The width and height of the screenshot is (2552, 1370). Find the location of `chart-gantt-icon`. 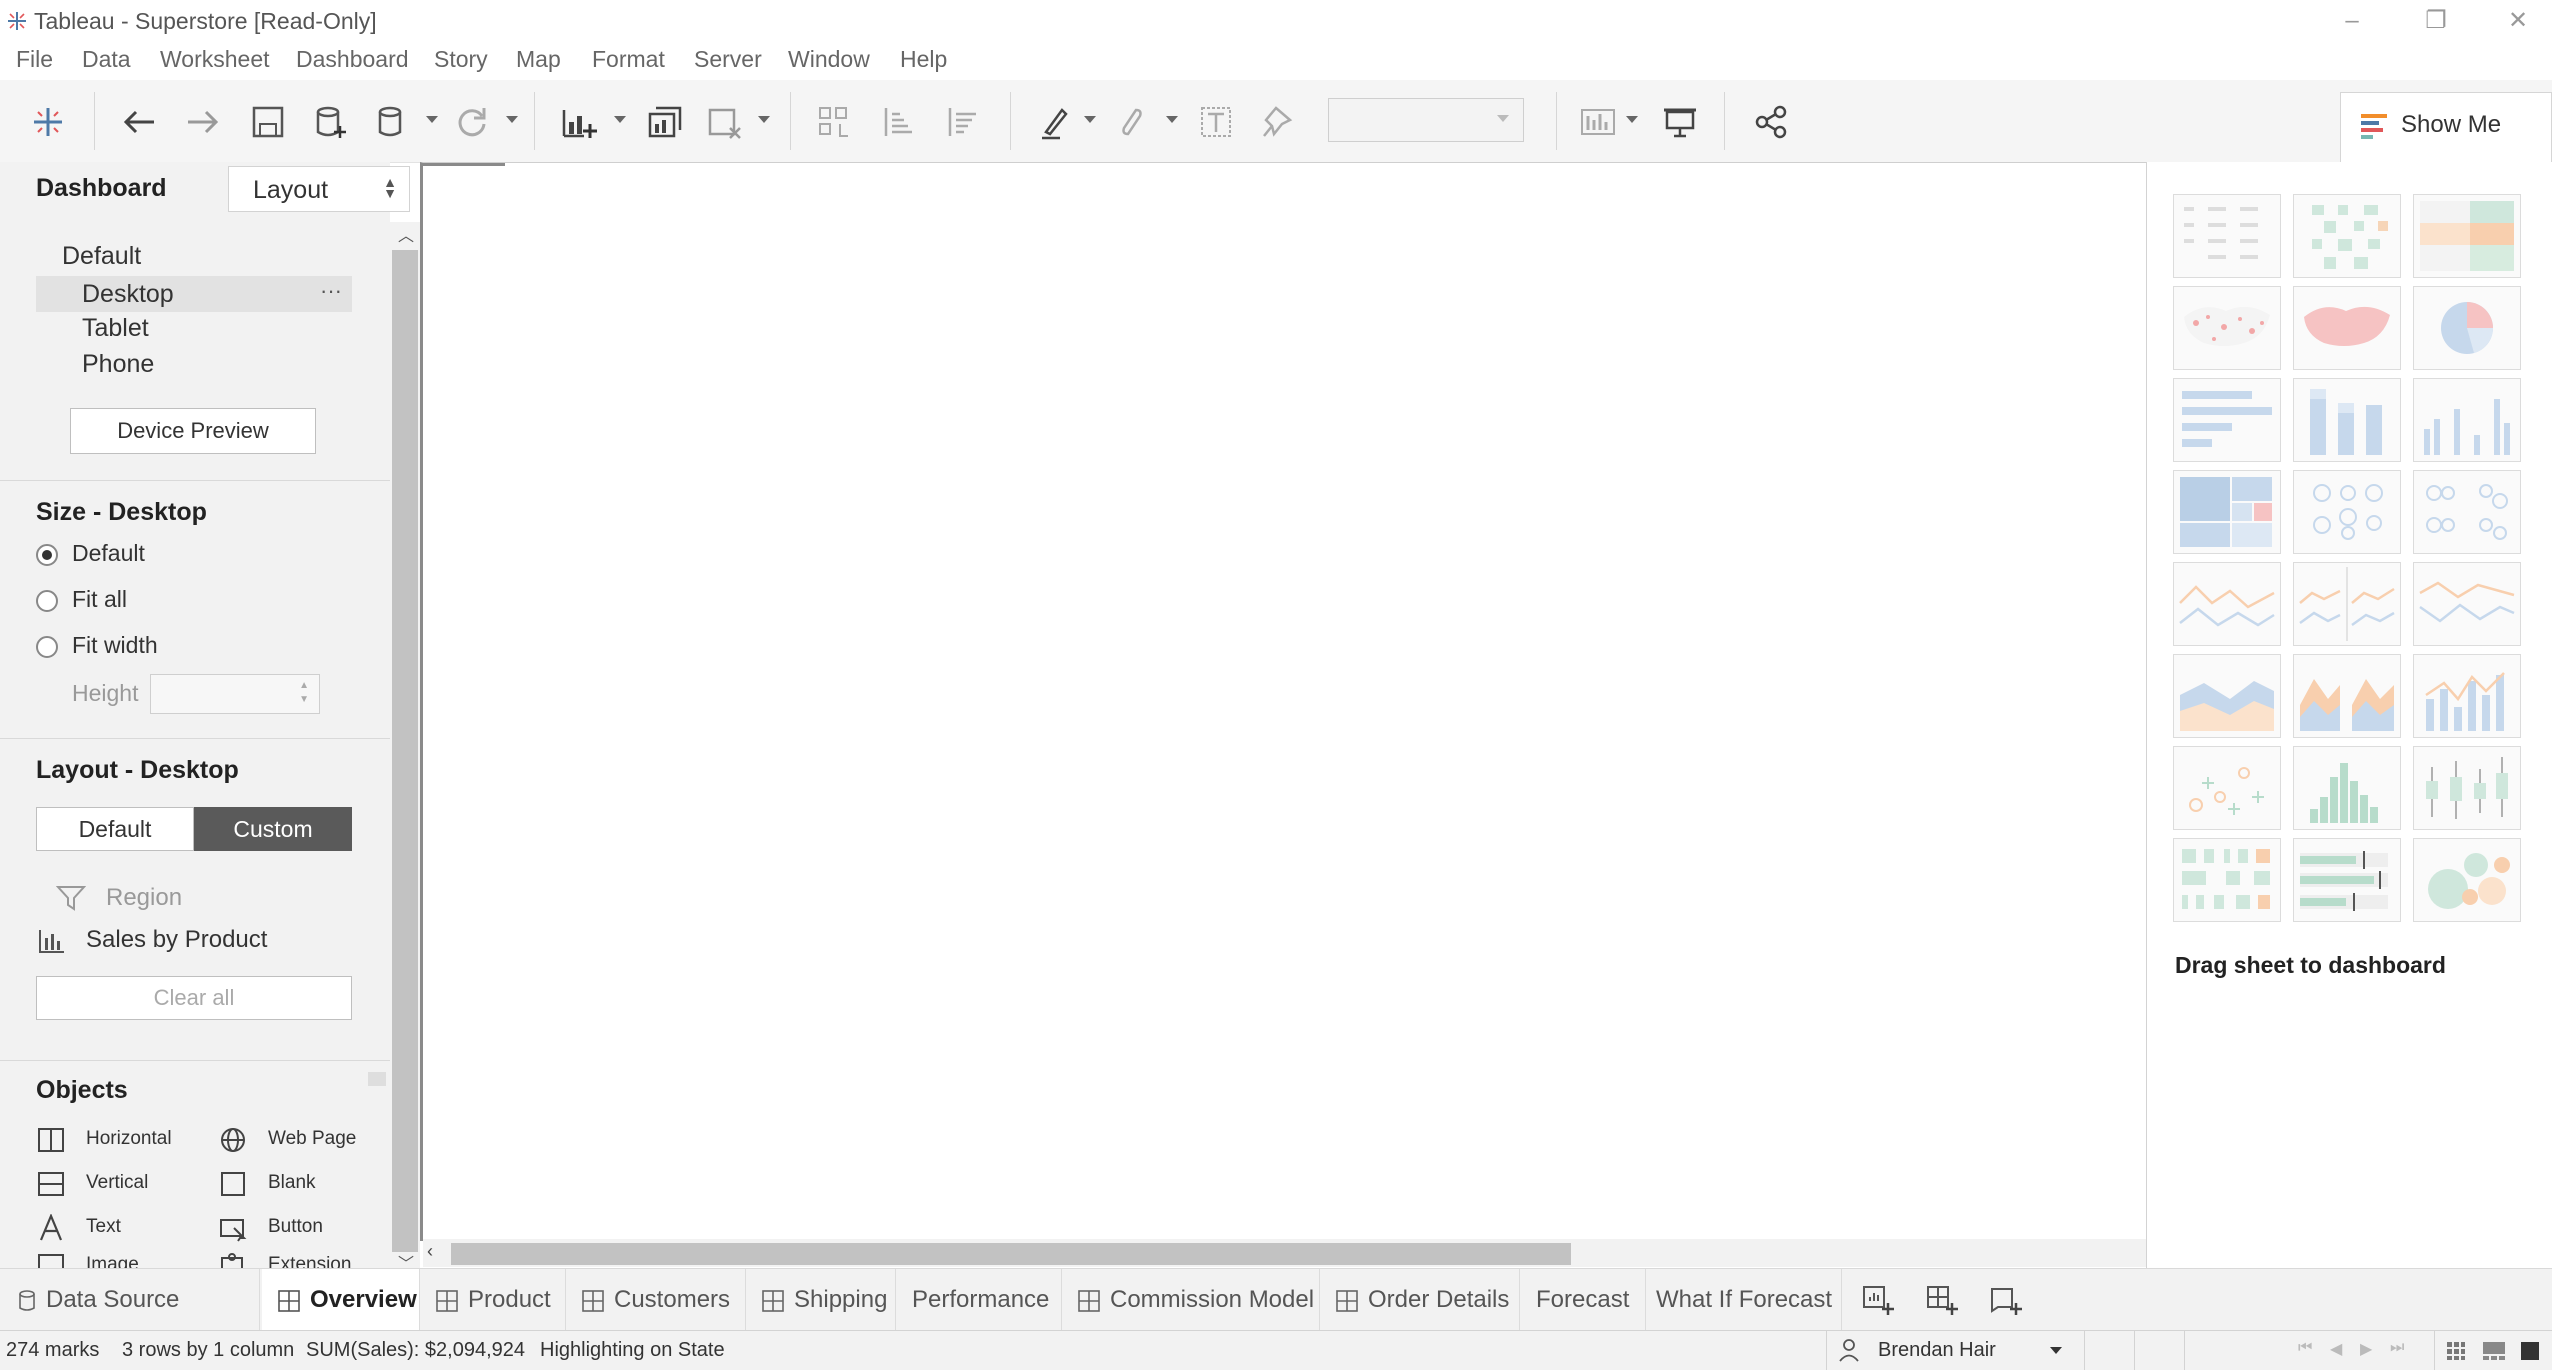

chart-gantt-icon is located at coordinates (2227, 880).